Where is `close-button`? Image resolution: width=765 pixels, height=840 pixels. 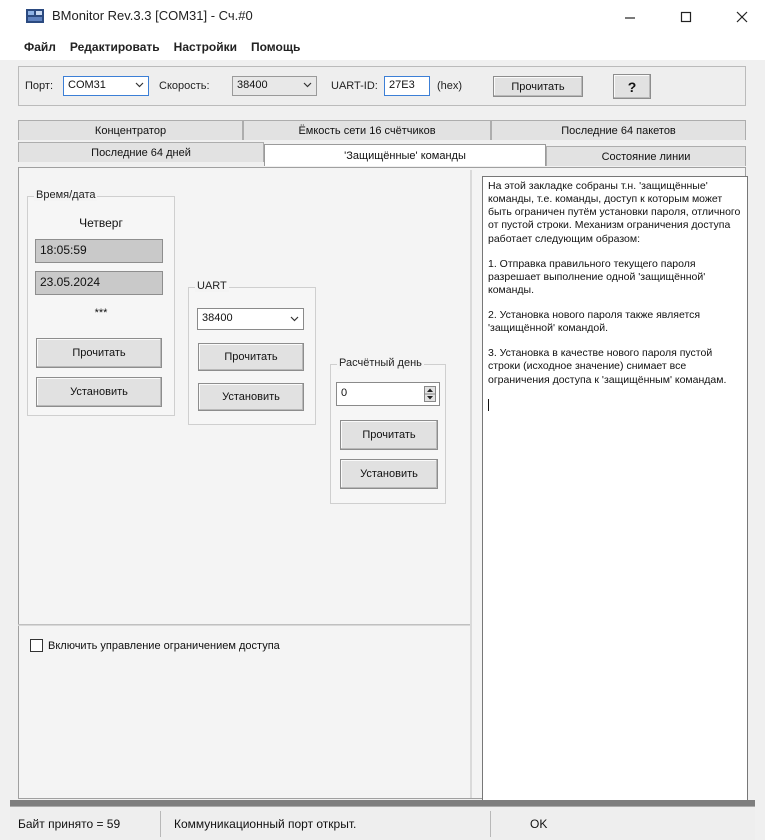
close-button is located at coordinates (742, 17).